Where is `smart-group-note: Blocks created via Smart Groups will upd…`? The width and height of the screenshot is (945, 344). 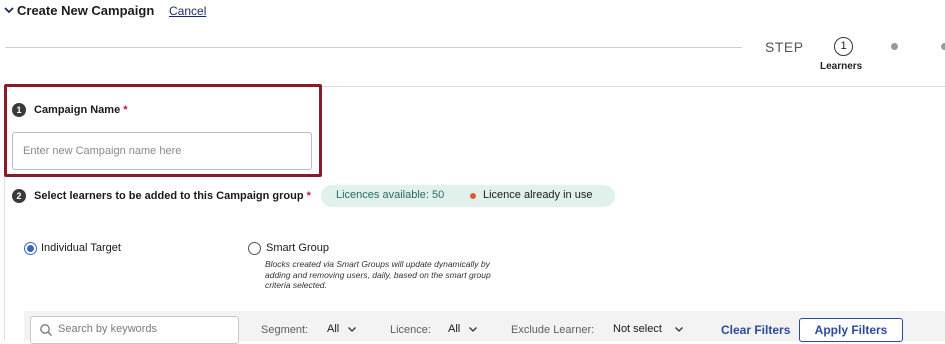 smart-group-note: Blocks created via Smart Groups will upd… is located at coordinates (378, 274).